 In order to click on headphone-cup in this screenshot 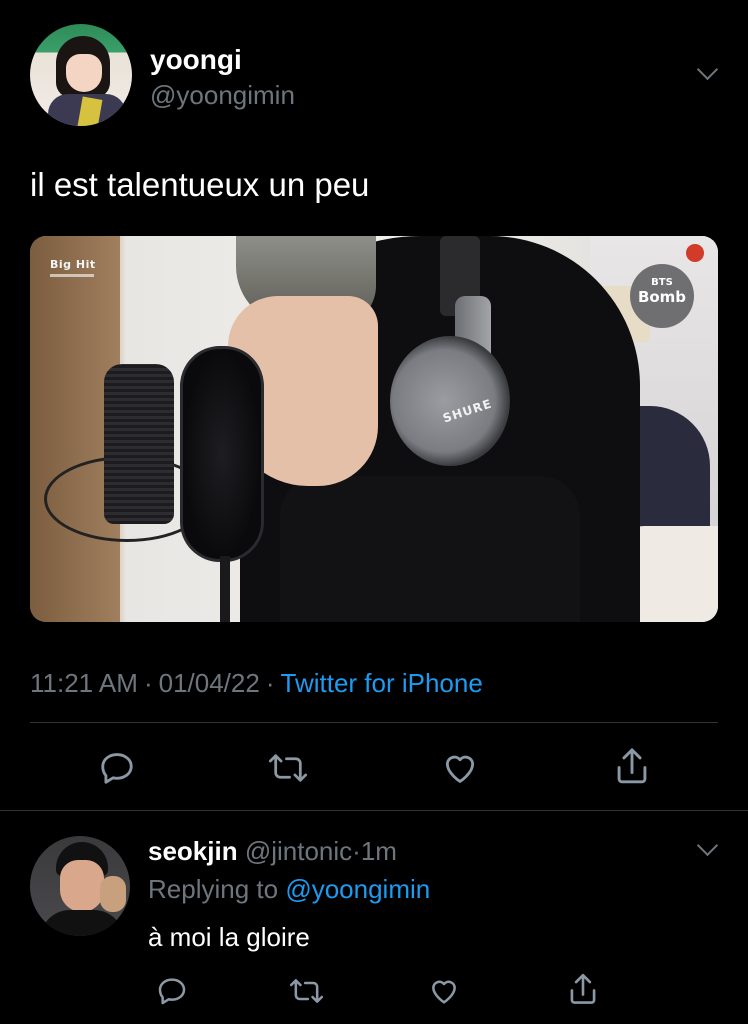, I will do `click(450, 401)`.